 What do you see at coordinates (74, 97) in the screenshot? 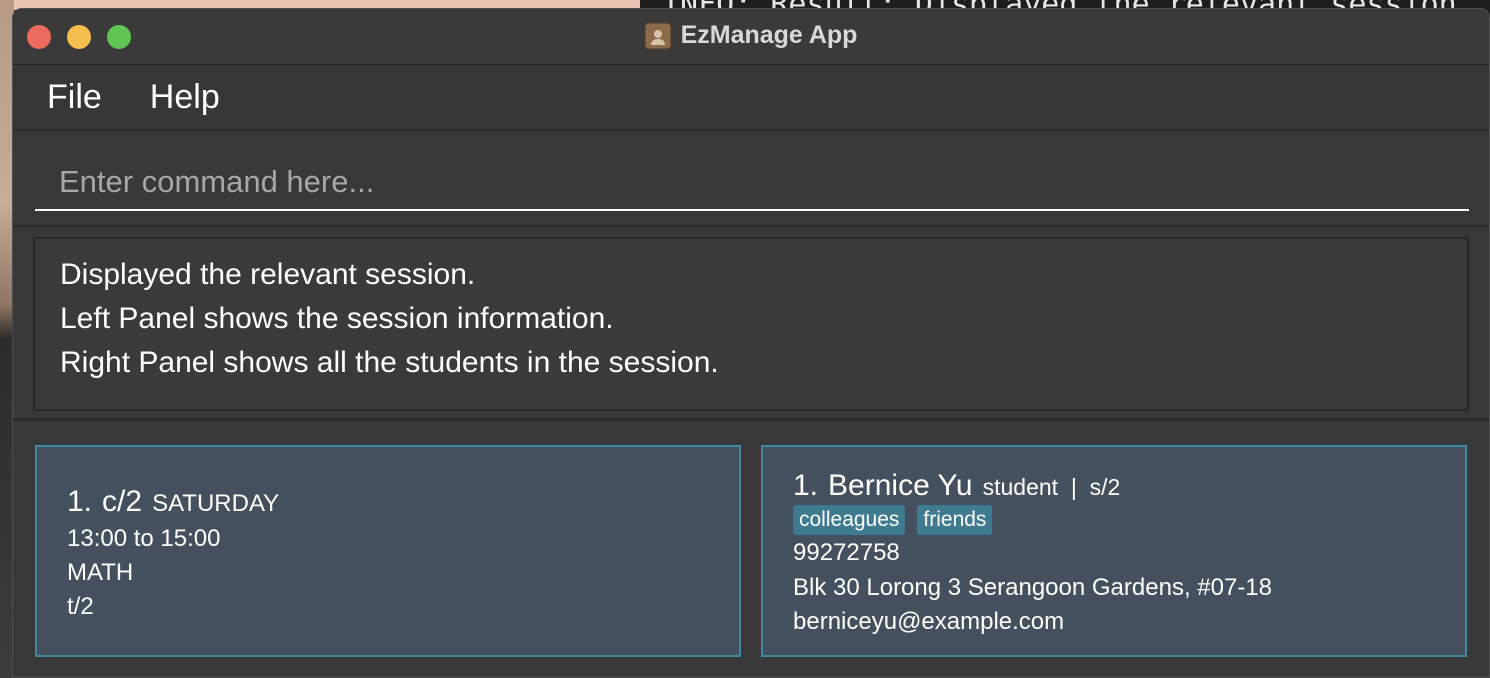
I see `menu-file: File` at bounding box center [74, 97].